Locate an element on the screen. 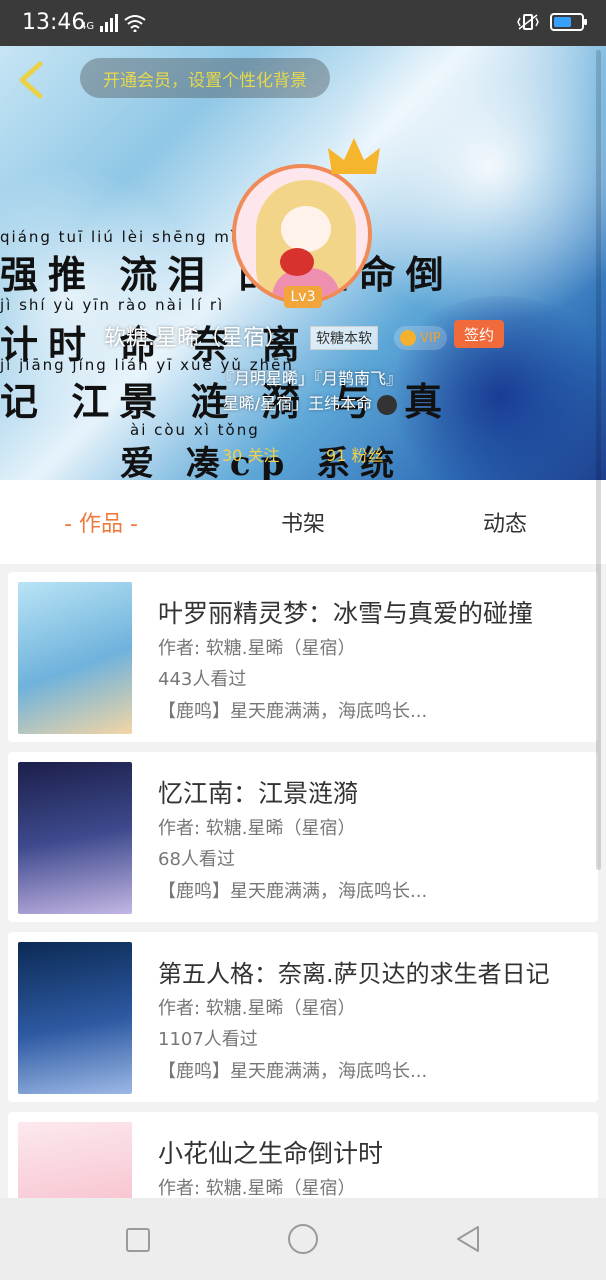 The width and height of the screenshot is (606, 1280). level-badge: Lv3 is located at coordinates (303, 297).